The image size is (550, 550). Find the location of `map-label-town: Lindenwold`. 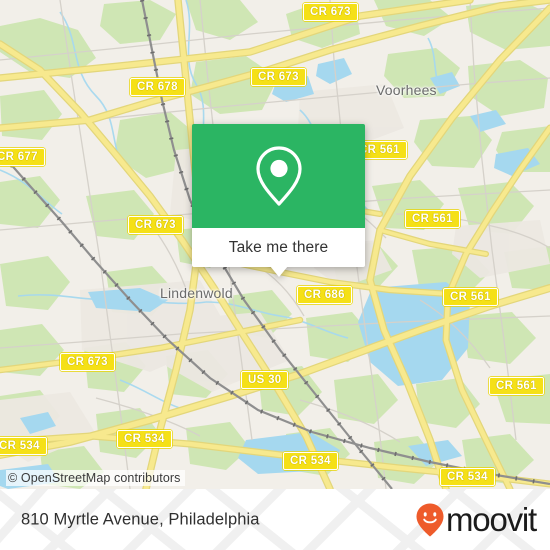

map-label-town: Lindenwold is located at coordinates (196, 293).